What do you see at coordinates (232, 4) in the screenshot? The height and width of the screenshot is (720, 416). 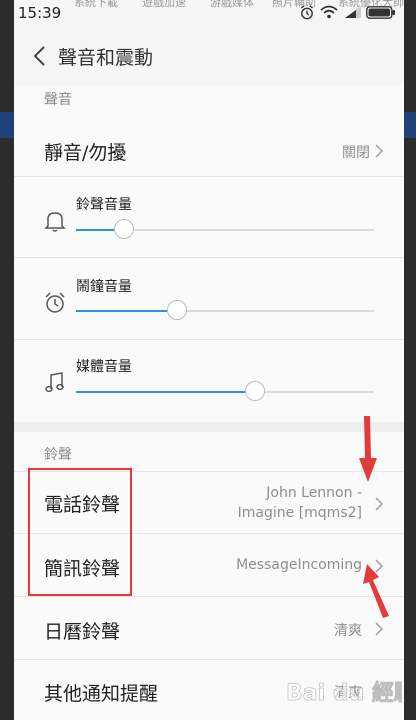 I see `background-text: 游戲媒体` at bounding box center [232, 4].